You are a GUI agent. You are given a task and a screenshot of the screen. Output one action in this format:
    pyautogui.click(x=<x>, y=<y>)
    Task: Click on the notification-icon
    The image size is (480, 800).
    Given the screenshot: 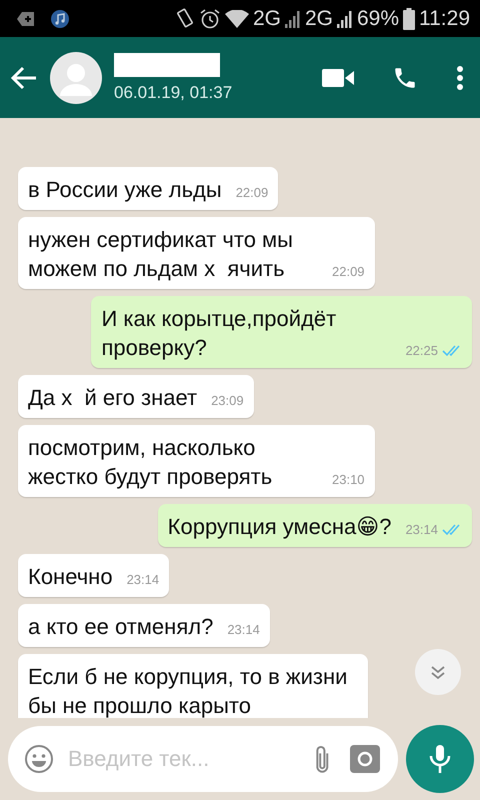 What is the action you would take?
    pyautogui.click(x=26, y=18)
    